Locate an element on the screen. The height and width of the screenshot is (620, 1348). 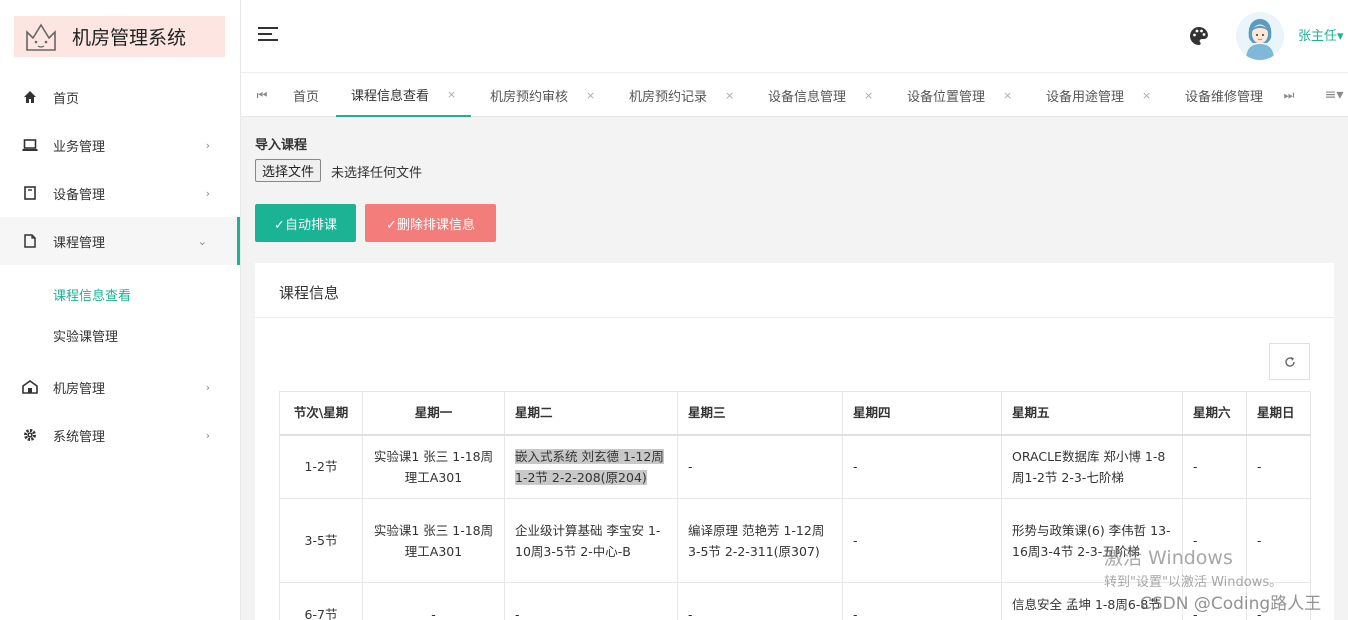
gear-icon is located at coordinates (30, 435).